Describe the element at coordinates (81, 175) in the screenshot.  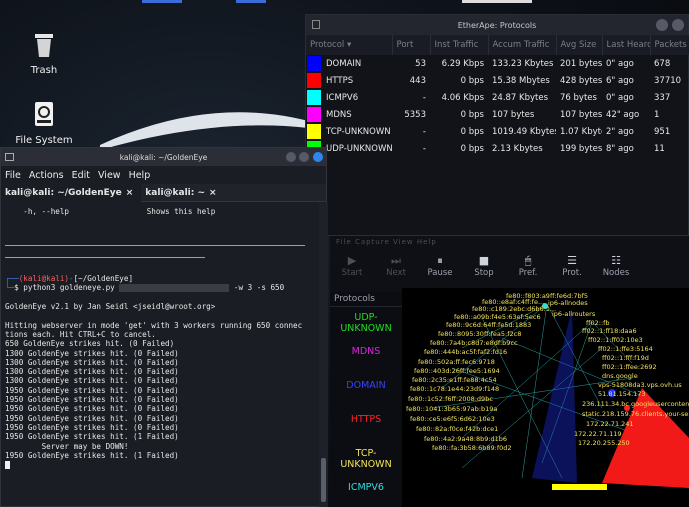
I see `menu-edit: Edit` at that location.